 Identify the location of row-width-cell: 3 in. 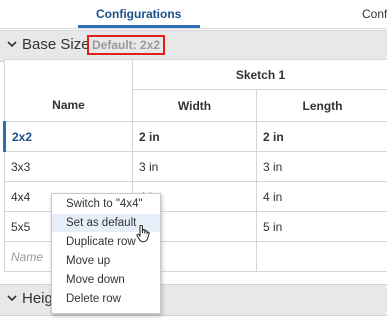
(194, 166).